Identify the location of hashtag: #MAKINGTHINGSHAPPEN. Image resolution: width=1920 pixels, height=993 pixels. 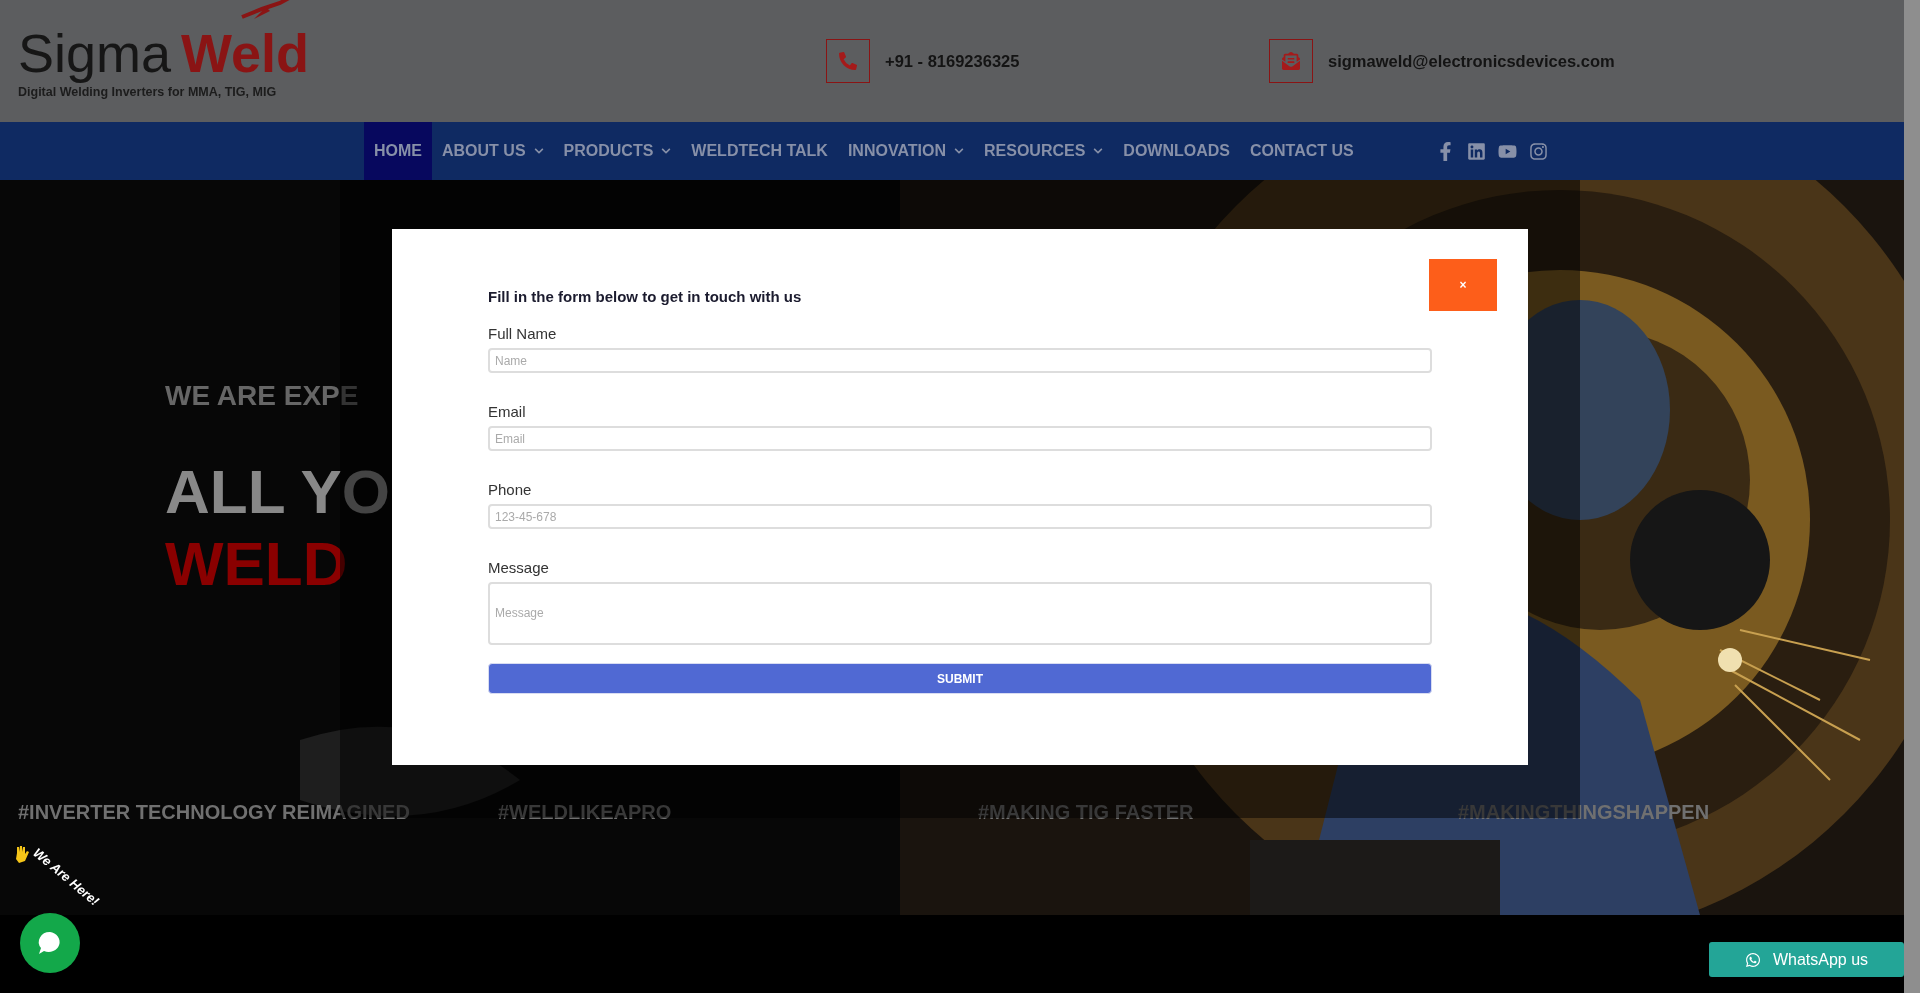
(1584, 812).